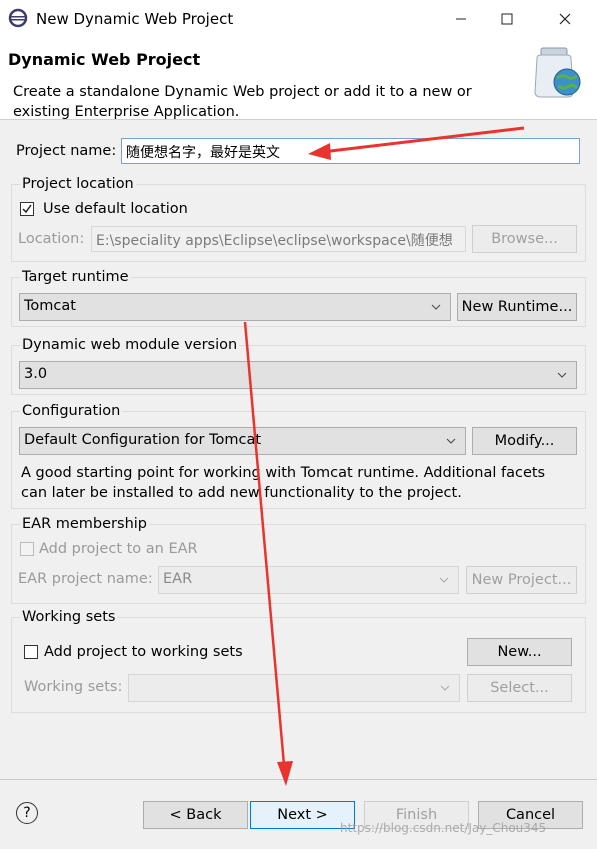  Describe the element at coordinates (298, 779) in the screenshot. I see `footer-divider` at that location.